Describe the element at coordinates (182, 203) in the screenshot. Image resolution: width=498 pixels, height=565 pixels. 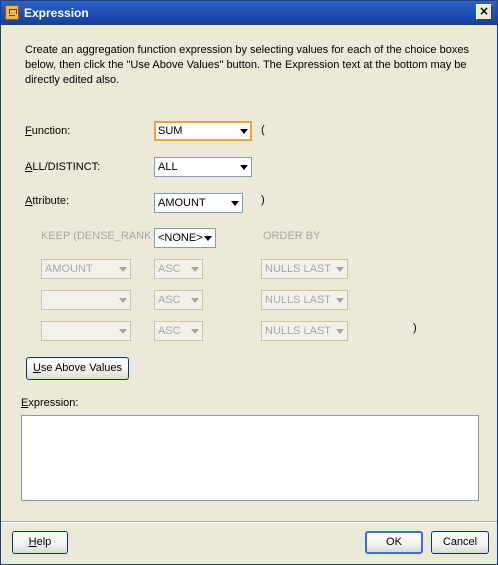
I see `attribute-select-value: AMOUNT` at that location.